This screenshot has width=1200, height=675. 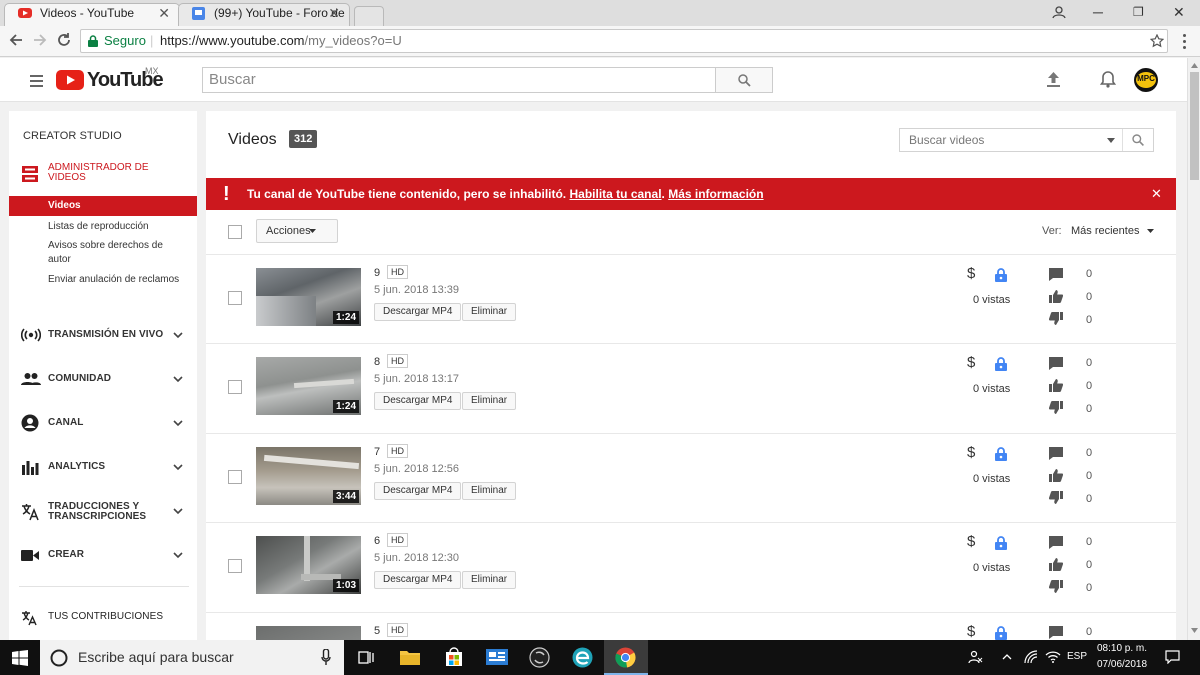 What do you see at coordinates (1059, 12) in the screenshot?
I see `profile-icon` at bounding box center [1059, 12].